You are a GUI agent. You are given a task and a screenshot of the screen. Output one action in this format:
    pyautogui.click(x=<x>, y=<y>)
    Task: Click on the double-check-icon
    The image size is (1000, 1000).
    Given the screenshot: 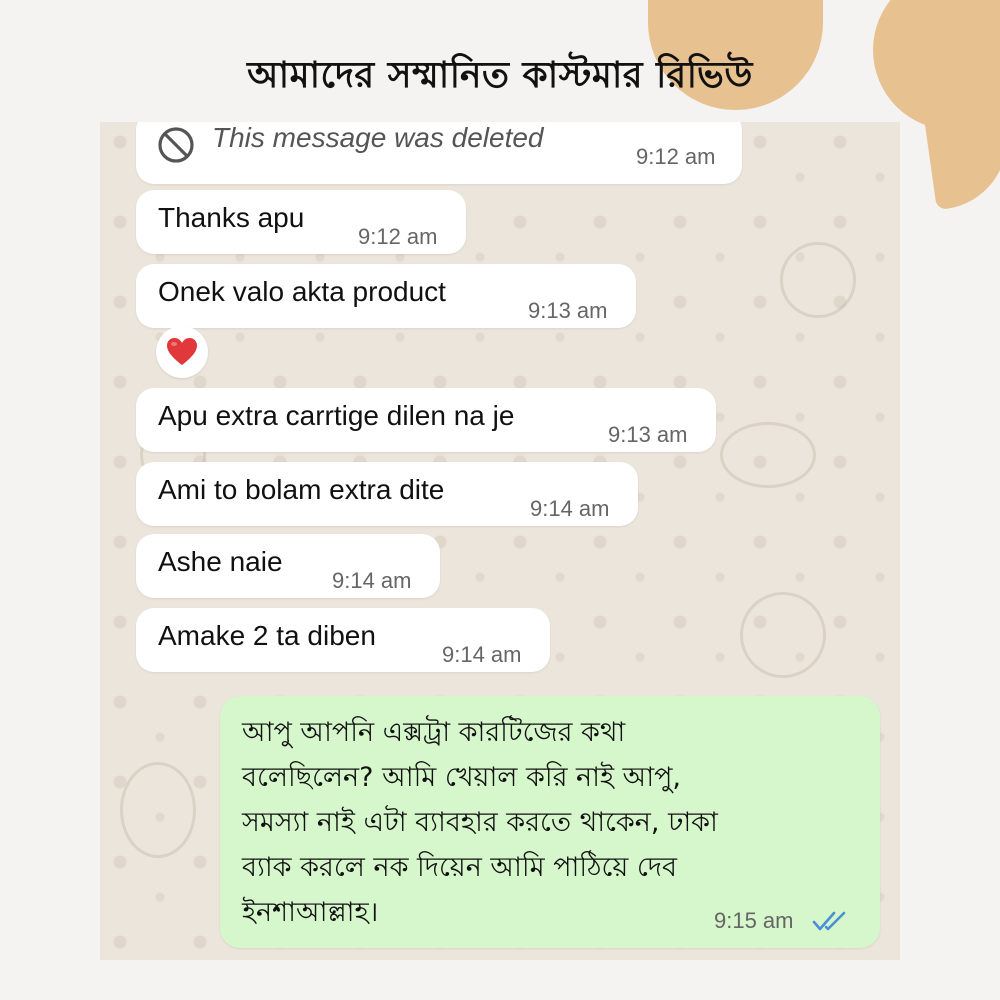 What is the action you would take?
    pyautogui.click(x=829, y=921)
    